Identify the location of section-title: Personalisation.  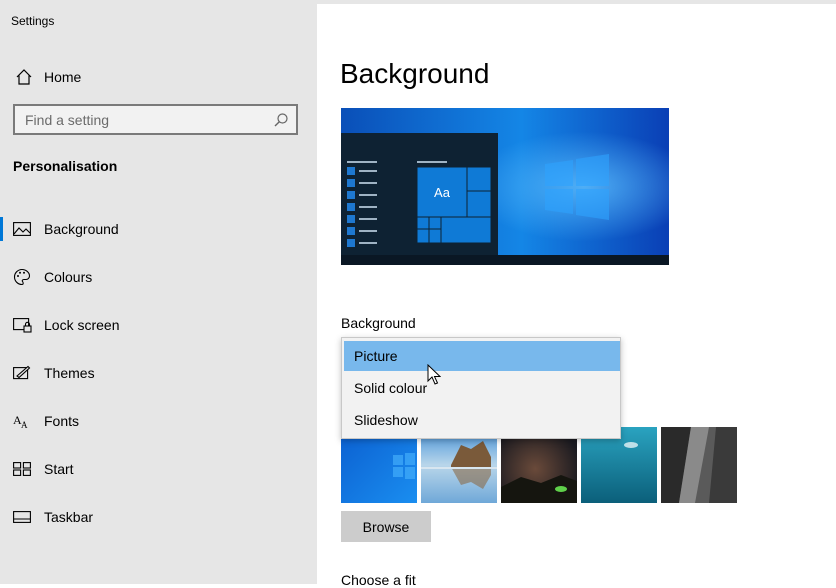
(65, 166).